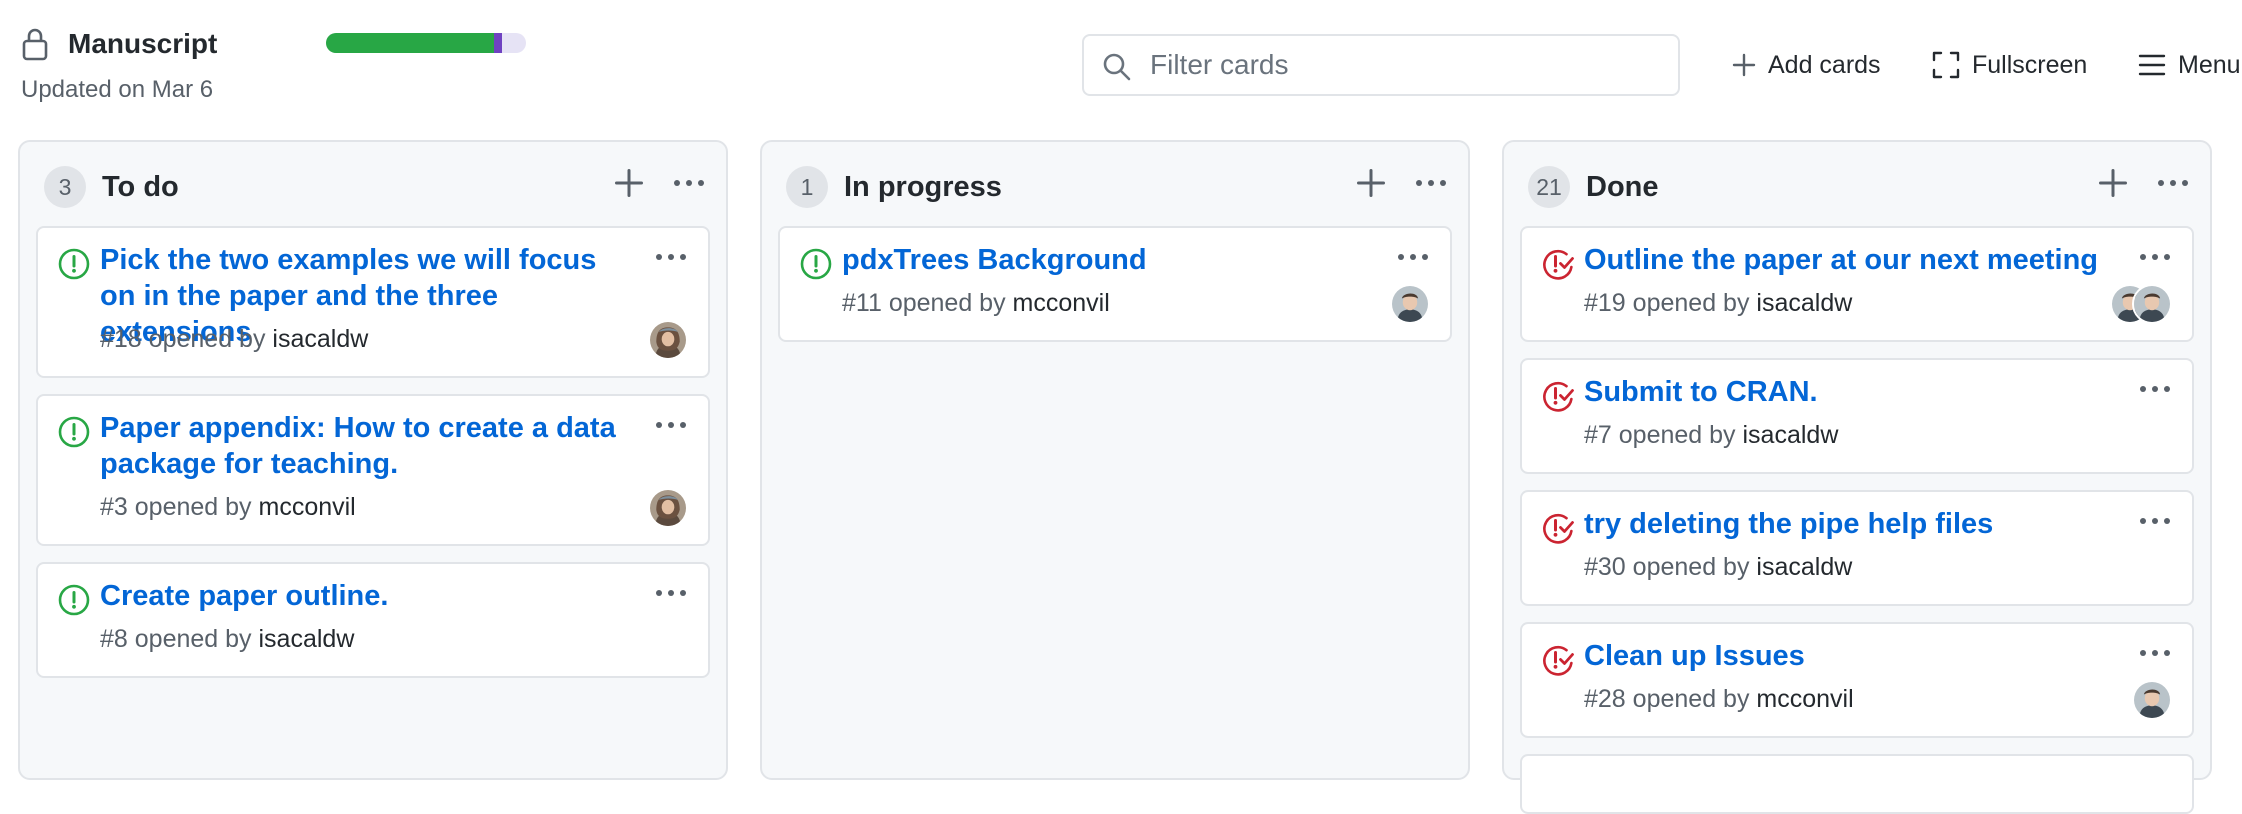 The height and width of the screenshot is (814, 2242). I want to click on issue-number: #3, so click(114, 507).